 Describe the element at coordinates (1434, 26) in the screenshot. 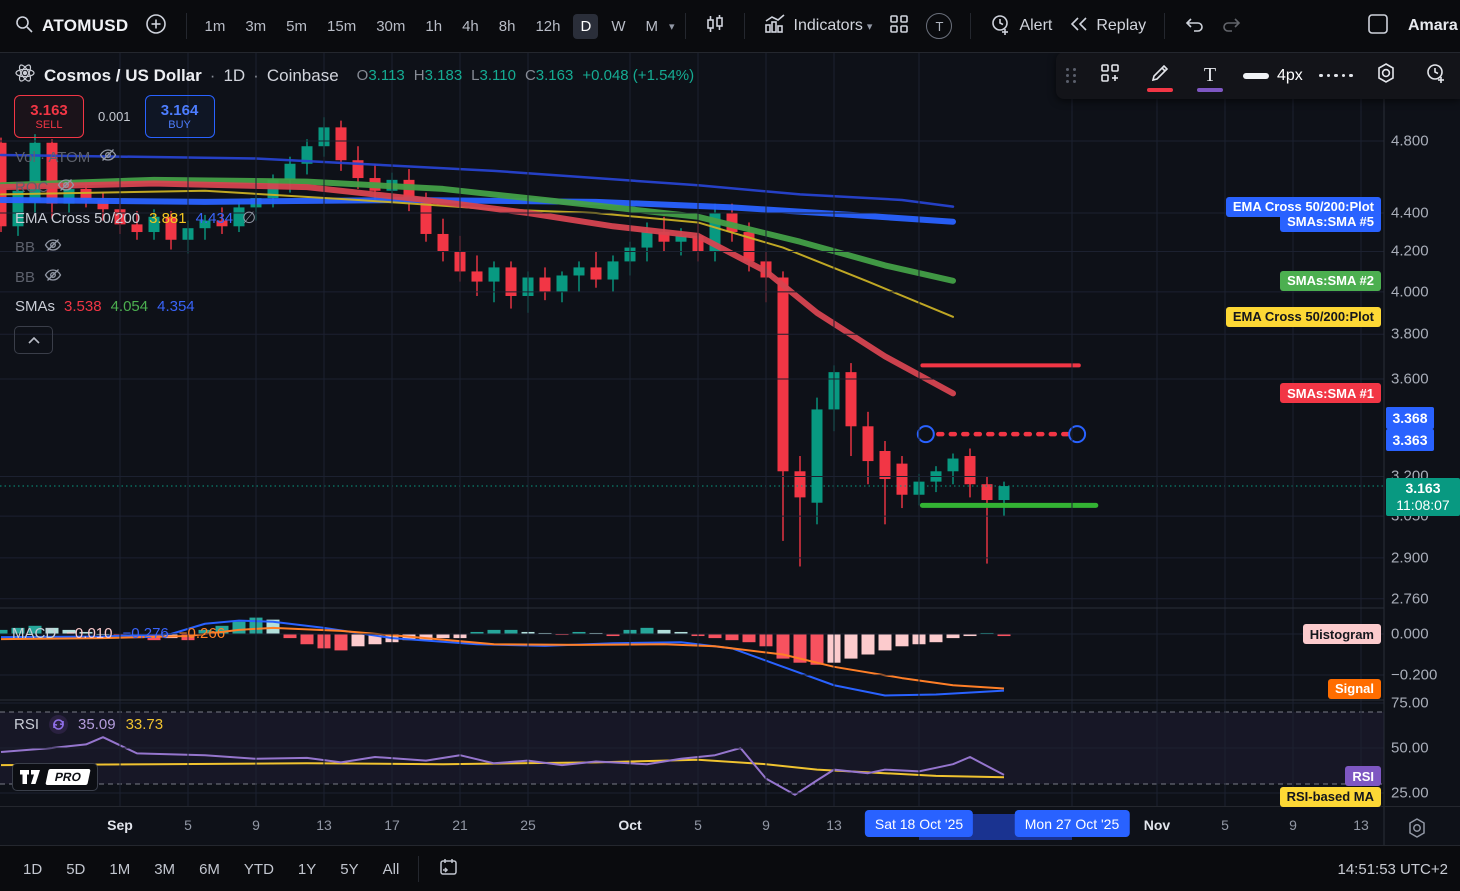

I see `layout-name: Amara` at that location.